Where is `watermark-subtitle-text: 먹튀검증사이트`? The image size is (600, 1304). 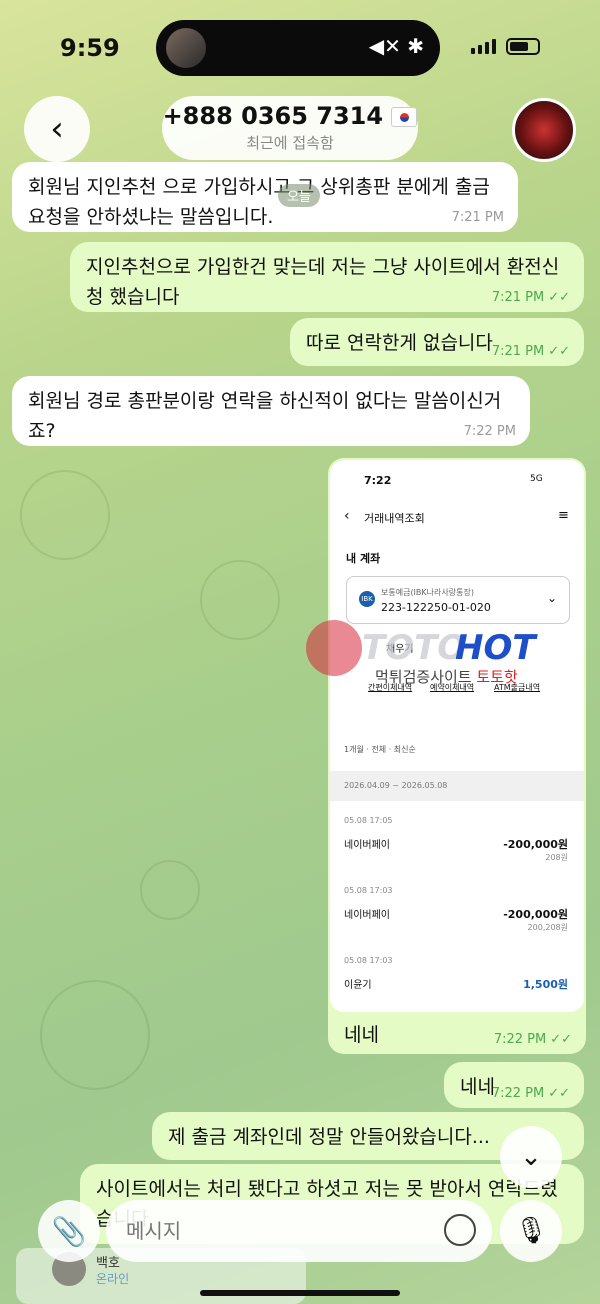
watermark-subtitle-text: 먹튀검증사이트 is located at coordinates (423, 677).